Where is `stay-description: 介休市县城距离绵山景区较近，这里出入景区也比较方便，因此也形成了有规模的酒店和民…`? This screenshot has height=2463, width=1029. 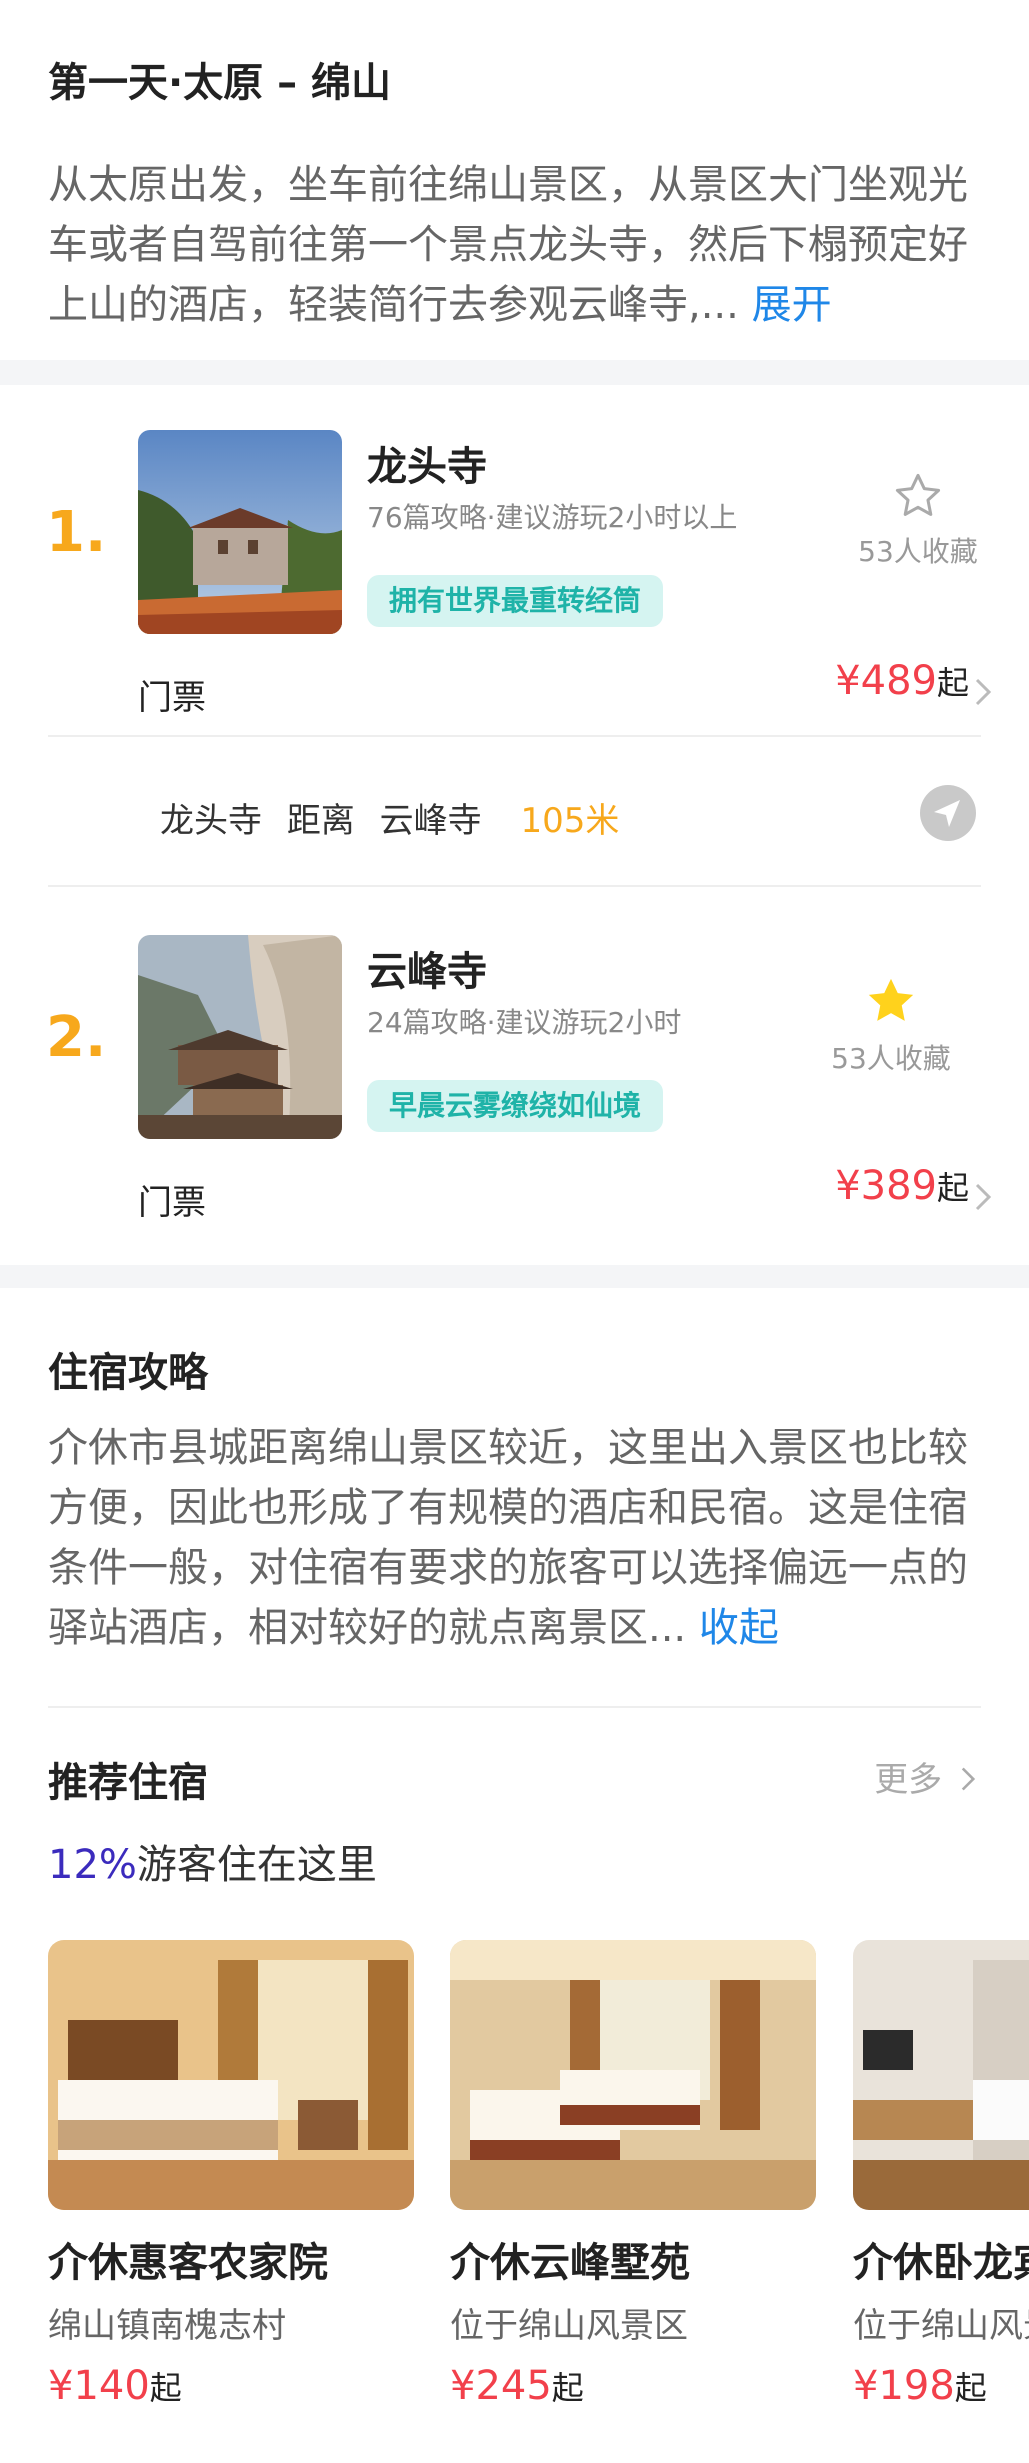
stay-description: 介休市县城距离绵山景区较近，这里出入景区也比较方便，因此也形成了有规模的酒店和民… is located at coordinates (518, 1538).